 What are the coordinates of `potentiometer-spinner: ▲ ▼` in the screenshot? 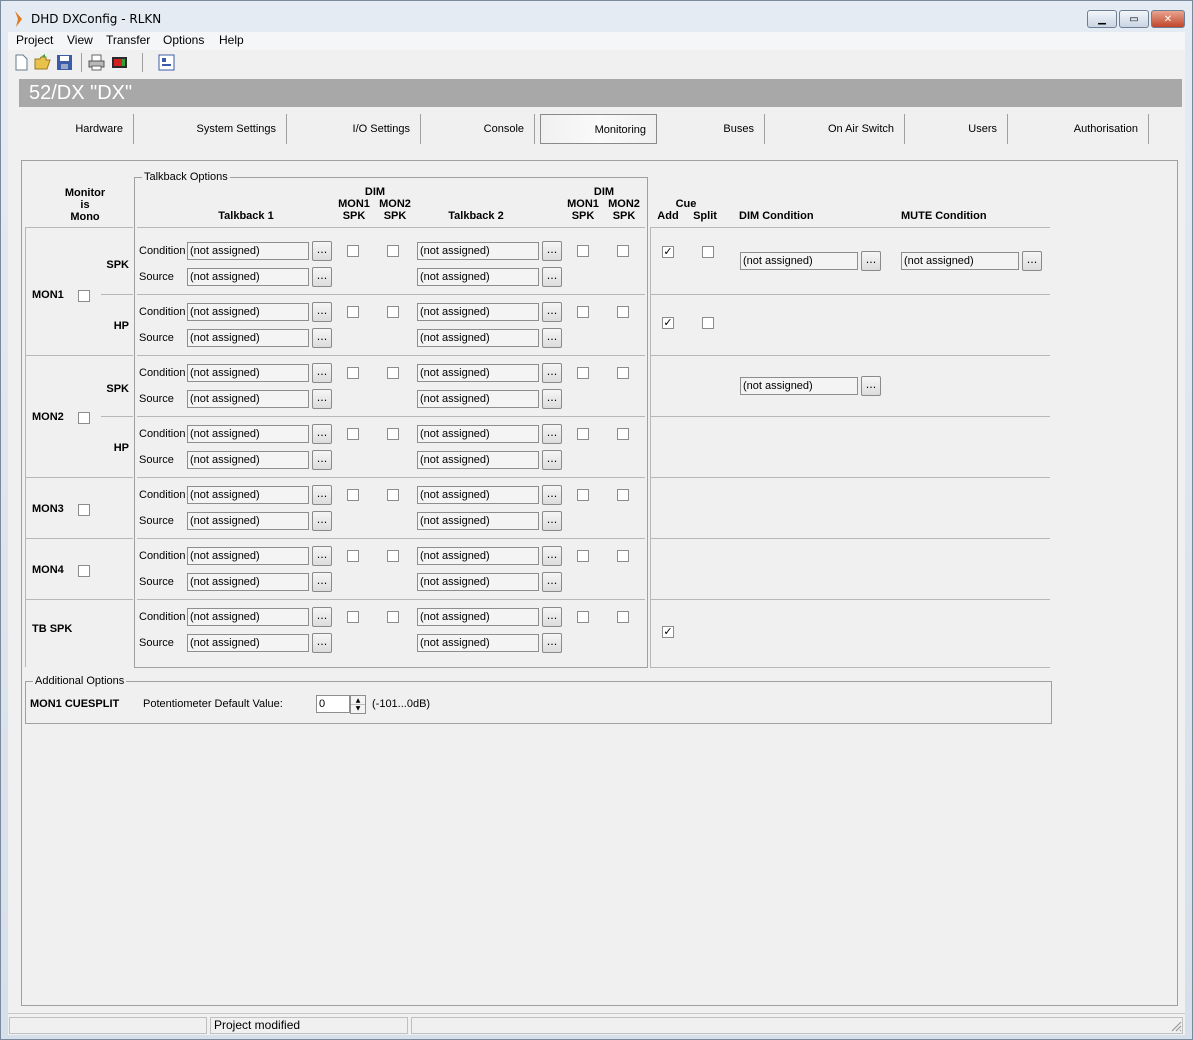 It's located at (358, 704).